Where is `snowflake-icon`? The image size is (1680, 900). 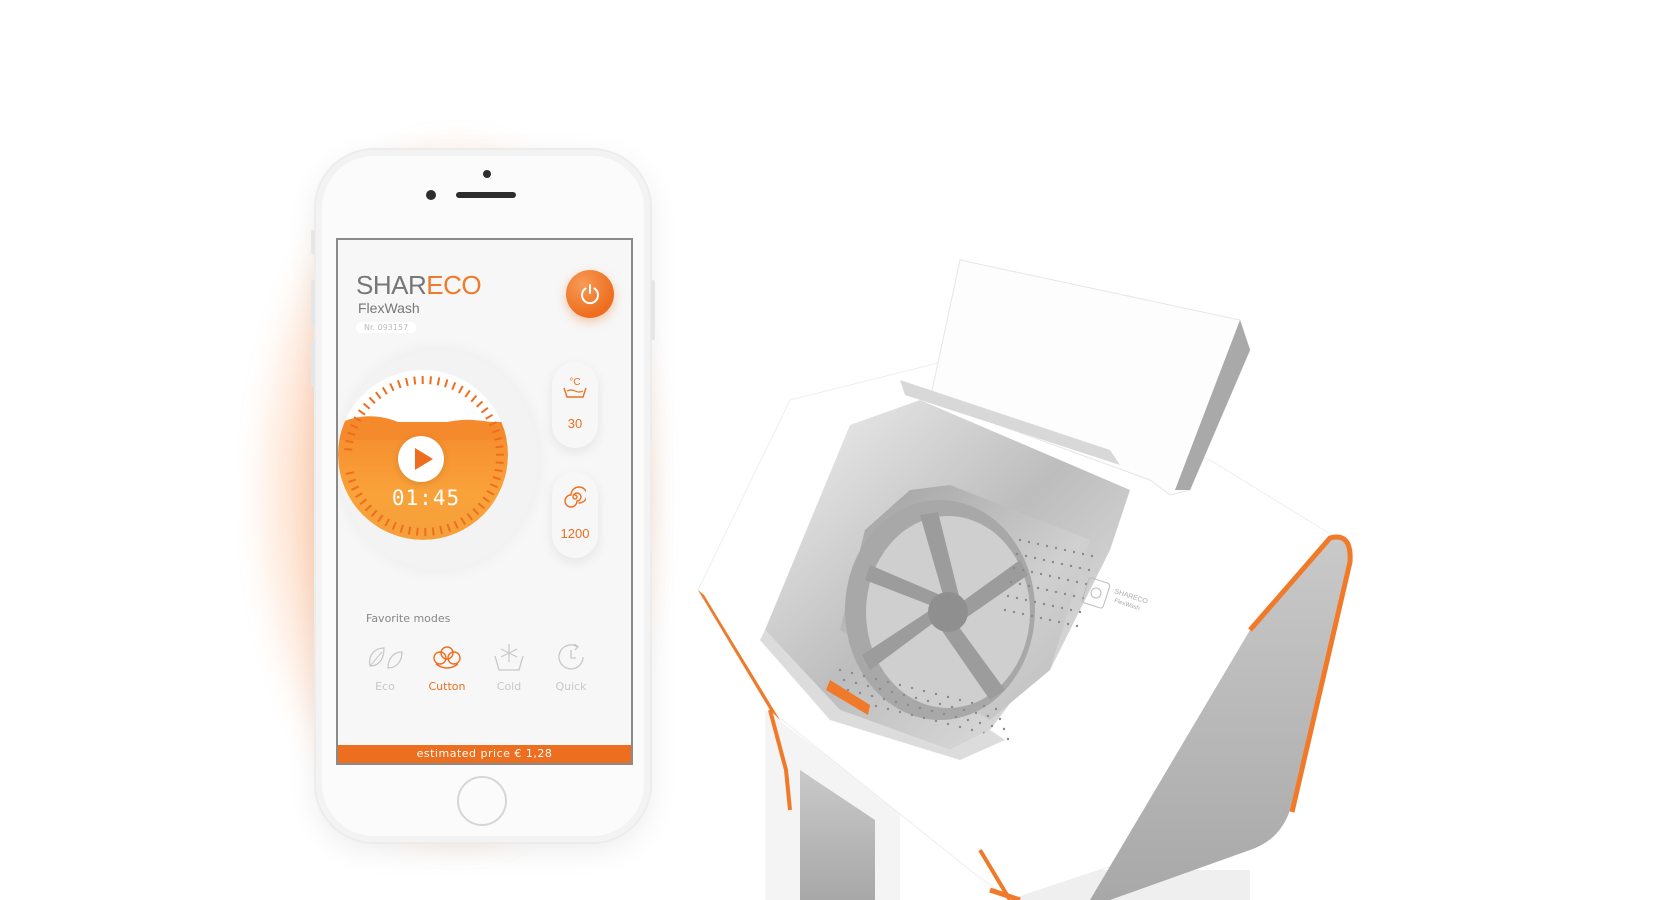 snowflake-icon is located at coordinates (509, 657).